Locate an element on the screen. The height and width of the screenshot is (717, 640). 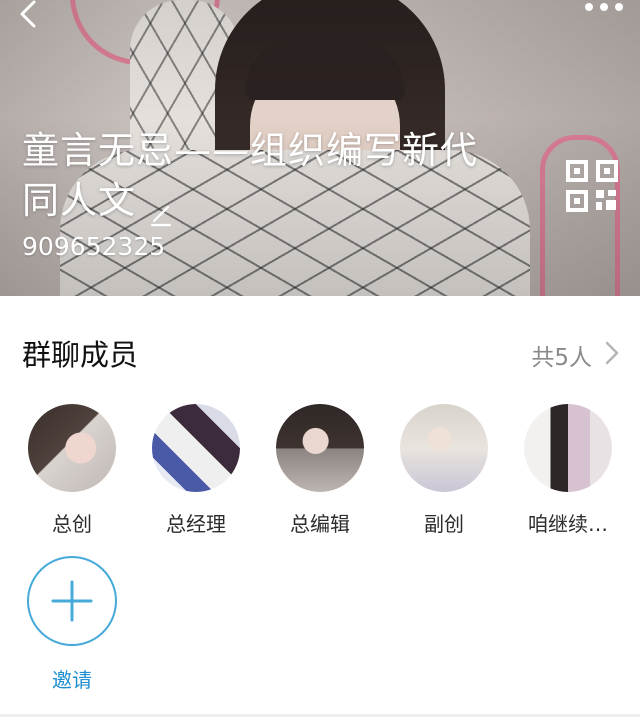
member-item: 副创 is located at coordinates (444, 470).